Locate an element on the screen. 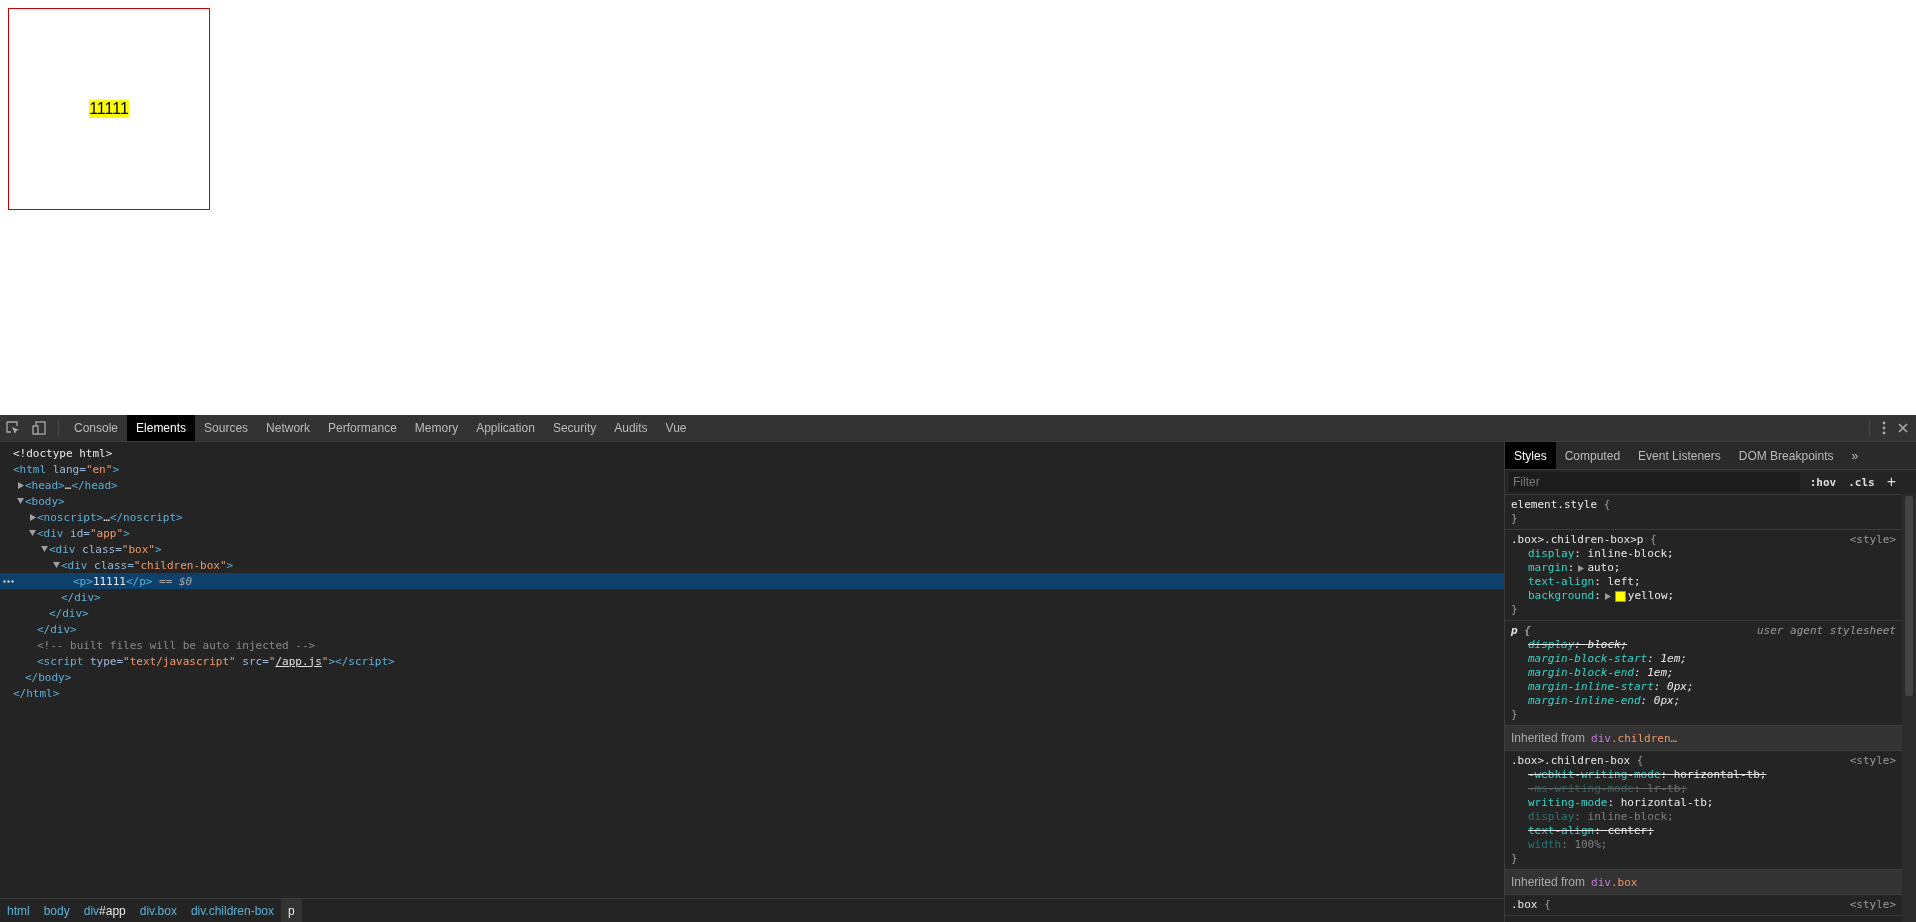  element-link: div.box is located at coordinates (1614, 882).